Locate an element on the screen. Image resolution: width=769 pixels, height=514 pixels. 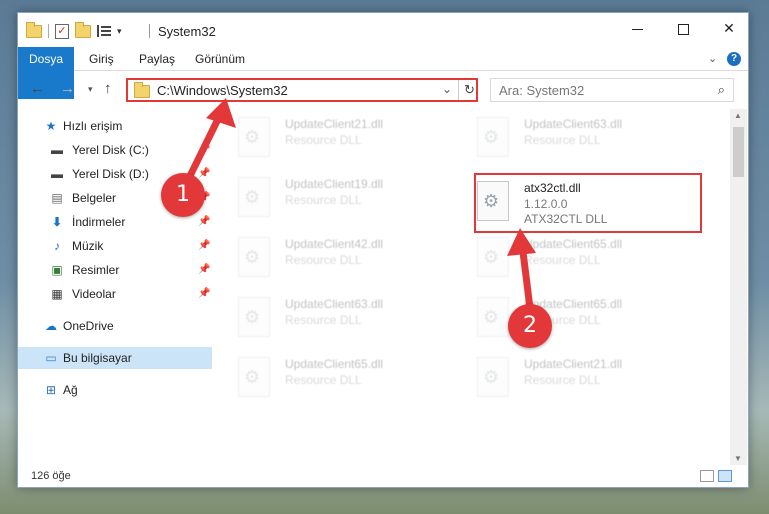
new-folder-icon is located at coordinates (83, 29).